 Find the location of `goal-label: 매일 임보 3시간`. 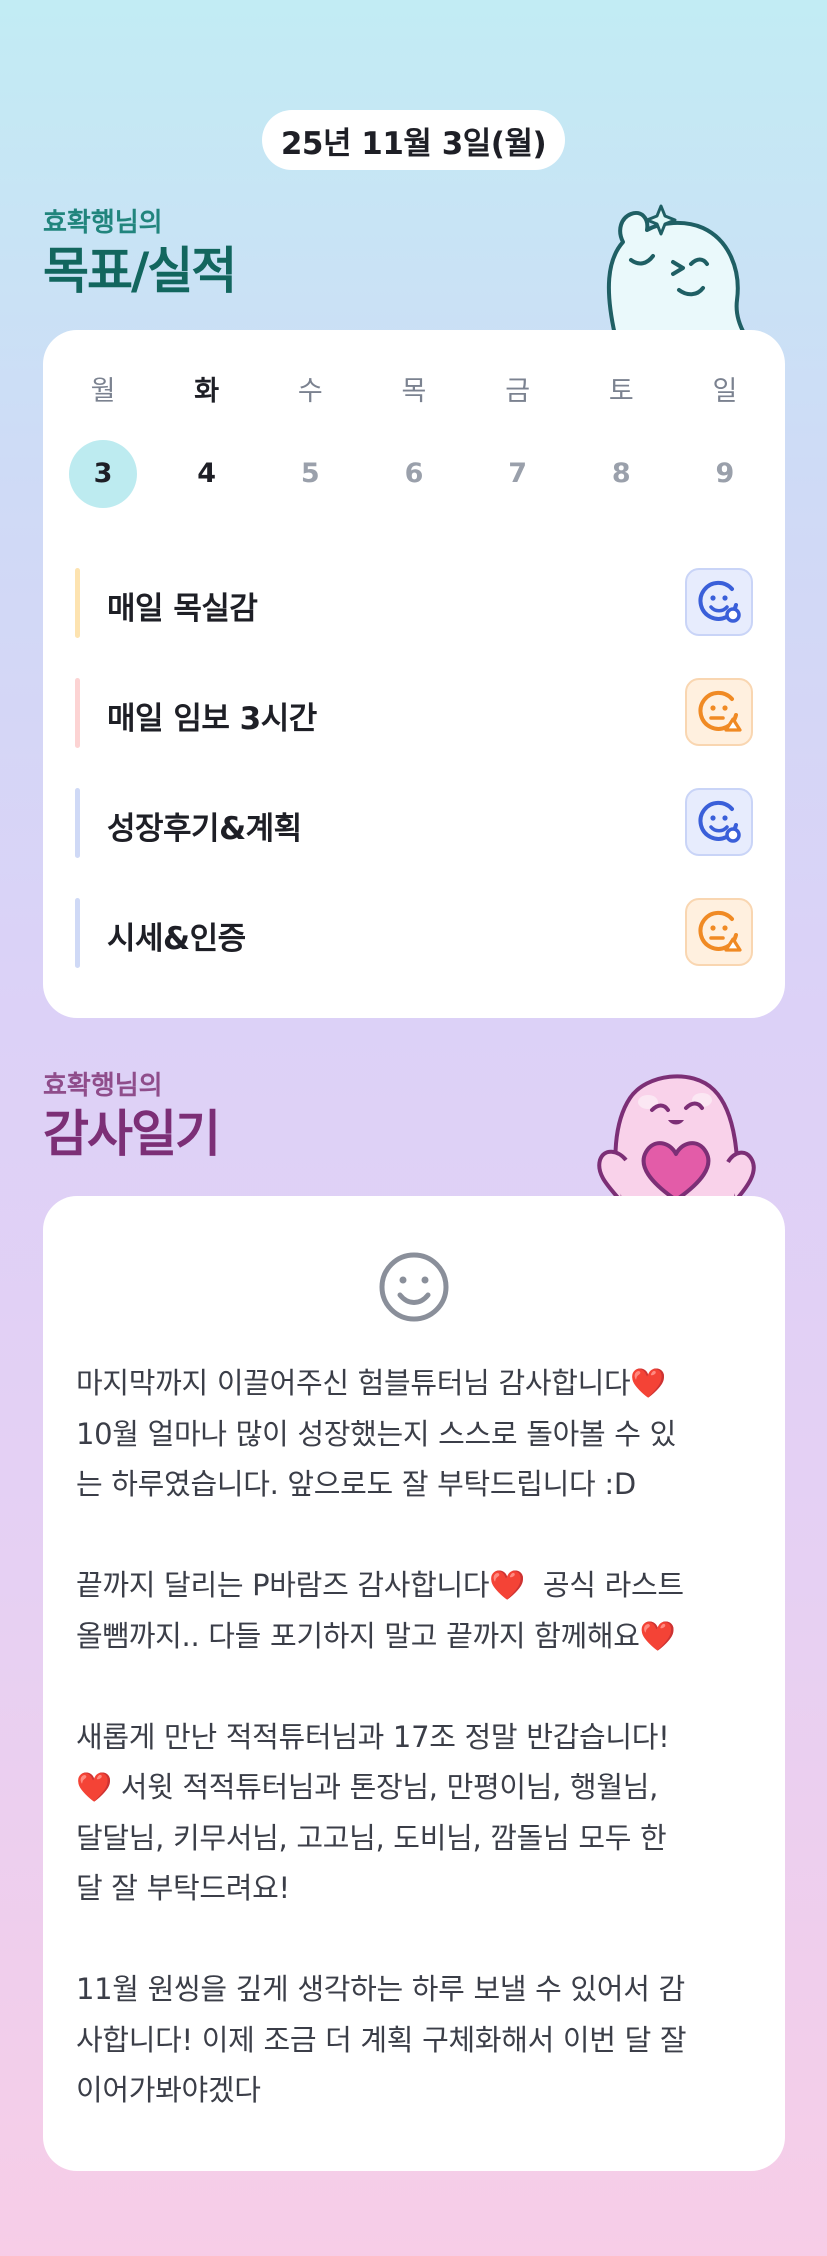

goal-label: 매일 임보 3시간 is located at coordinates (212, 718).